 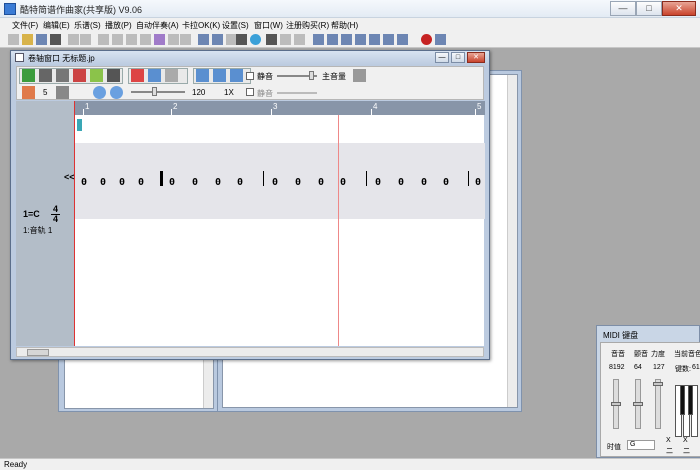 I want to click on pitch-slider, so click(x=616, y=404).